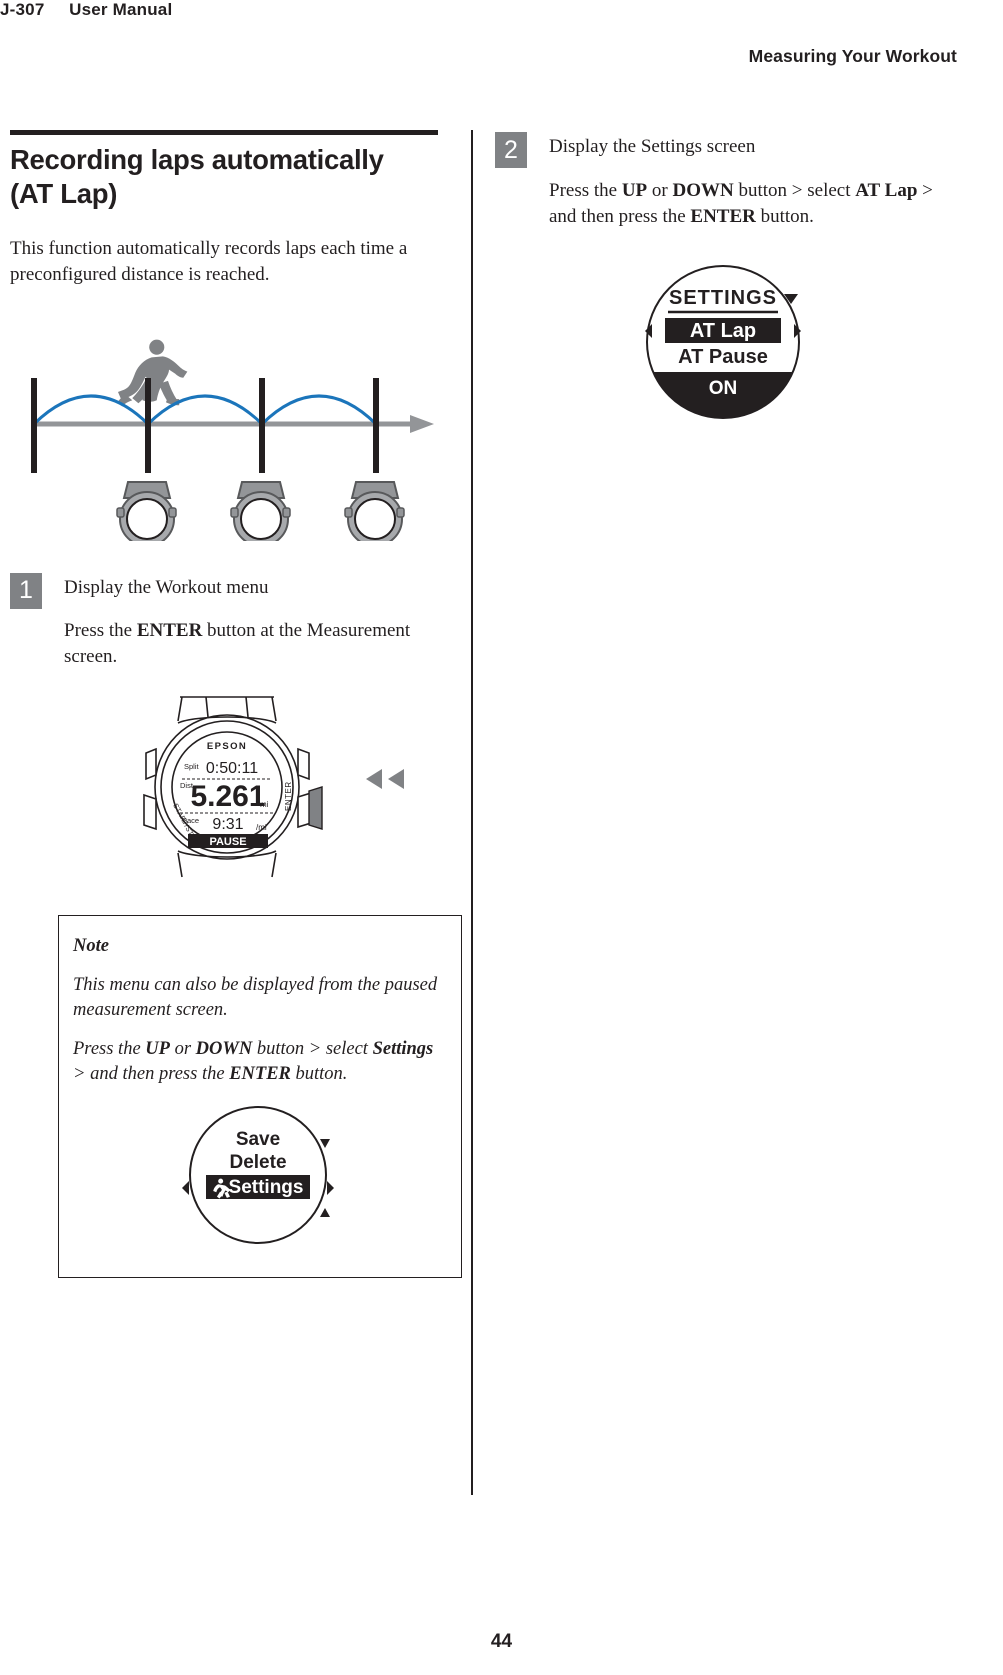 The image size is (1003, 1675). I want to click on header-chapter-title: Measuring Your Workout, so click(852, 56).